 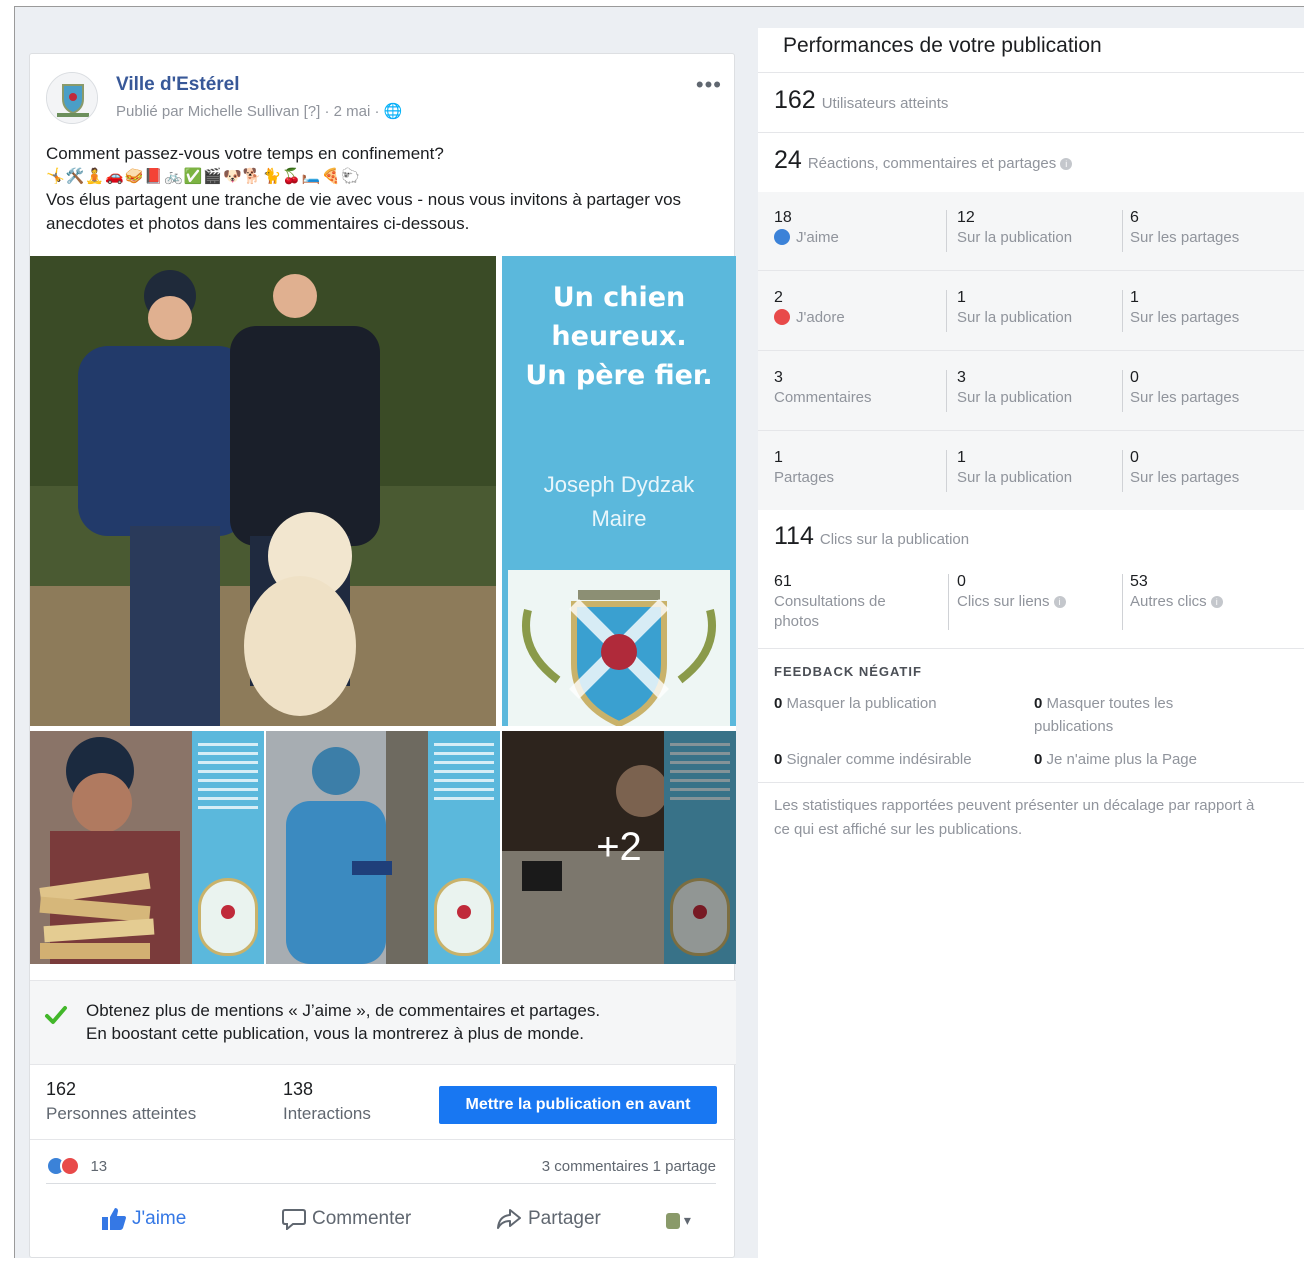 I want to click on page-mini-avatar-icon, so click(x=673, y=1221).